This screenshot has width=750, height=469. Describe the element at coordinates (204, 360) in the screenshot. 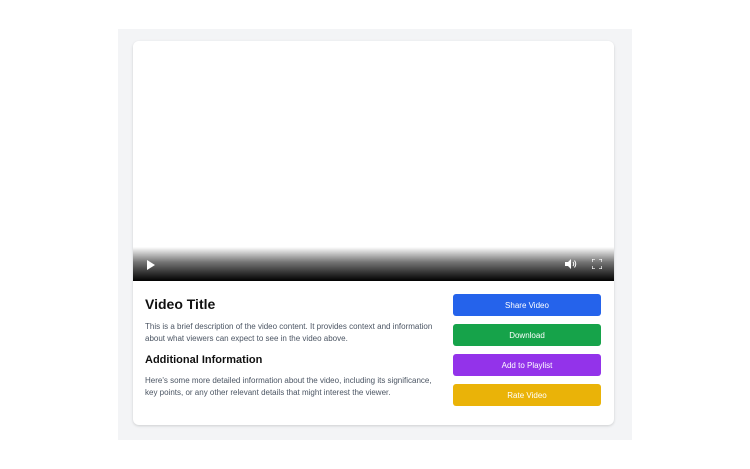

I see `additional-info-title: Additional Information` at that location.